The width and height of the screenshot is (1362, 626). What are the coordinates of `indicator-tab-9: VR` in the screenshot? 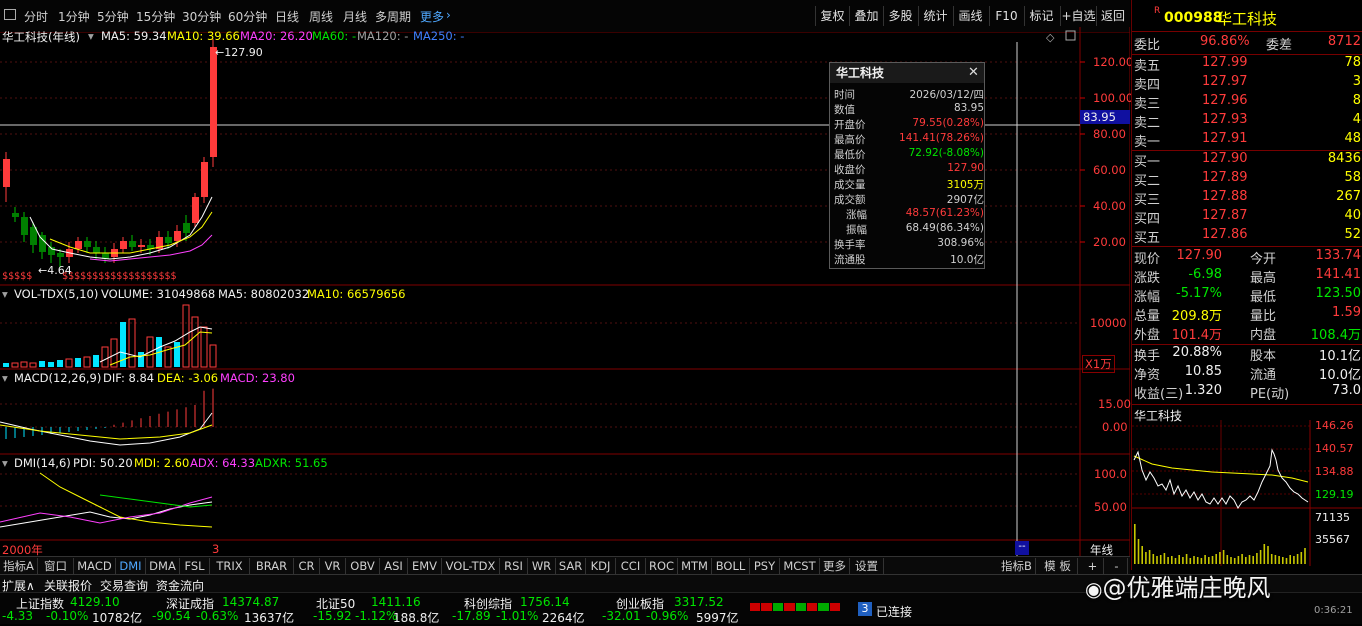 It's located at (333, 566).